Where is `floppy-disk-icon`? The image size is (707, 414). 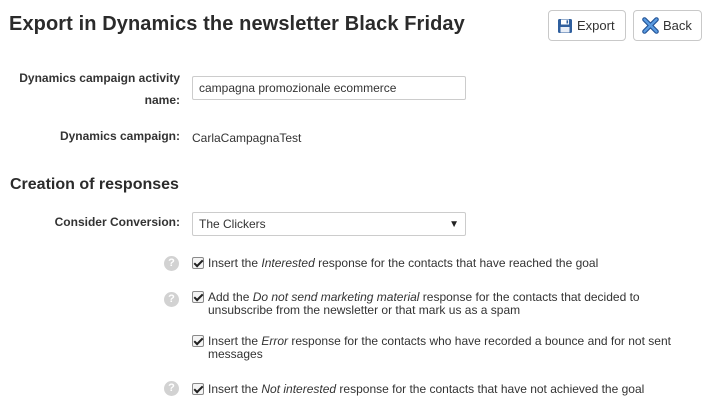 floppy-disk-icon is located at coordinates (565, 26).